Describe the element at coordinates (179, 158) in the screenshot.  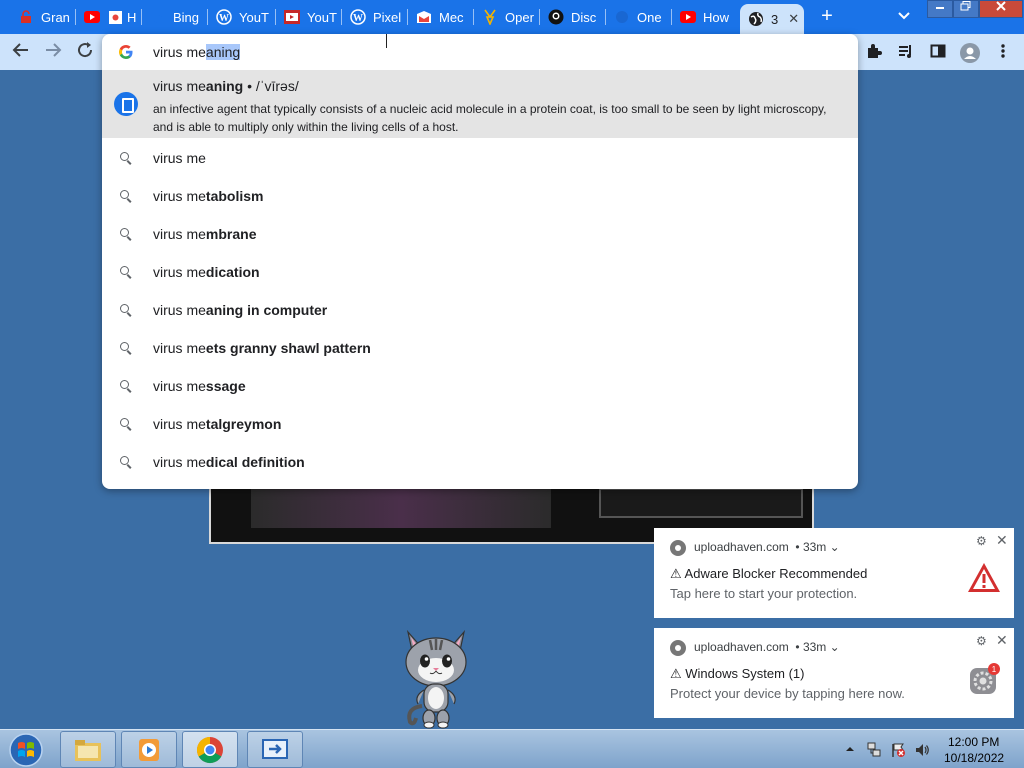
I see `suggestion-text: virus me` at that location.